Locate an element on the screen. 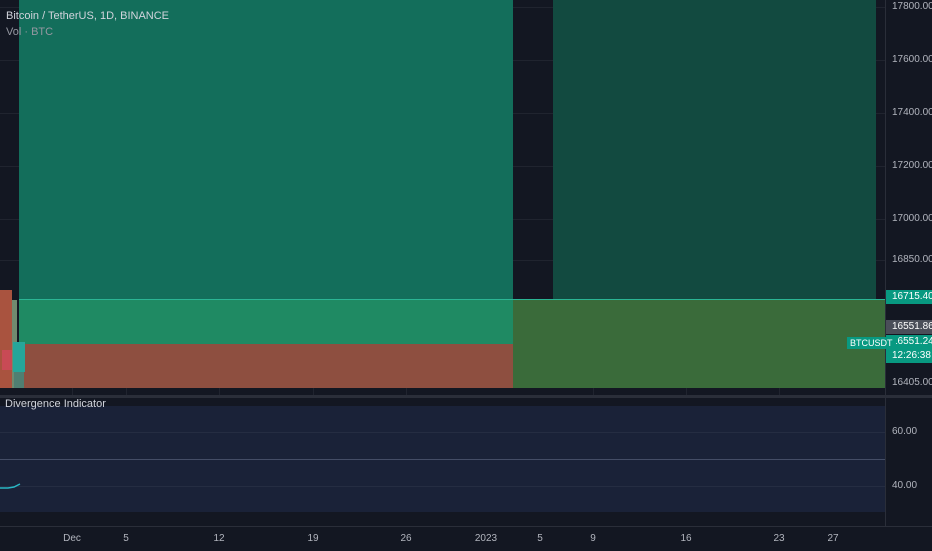 The image size is (932, 551). indicator-midline is located at coordinates (442, 459).